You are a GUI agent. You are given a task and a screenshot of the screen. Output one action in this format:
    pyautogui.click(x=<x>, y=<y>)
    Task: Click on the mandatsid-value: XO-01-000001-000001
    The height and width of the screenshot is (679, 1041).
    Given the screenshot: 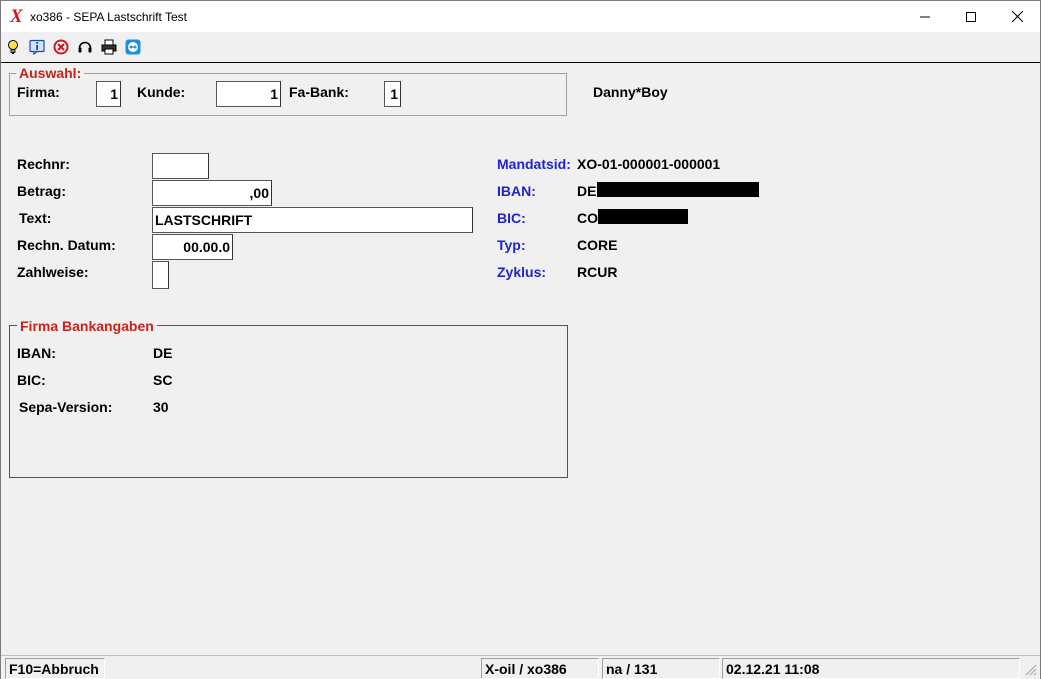 What is the action you would take?
    pyautogui.click(x=649, y=164)
    